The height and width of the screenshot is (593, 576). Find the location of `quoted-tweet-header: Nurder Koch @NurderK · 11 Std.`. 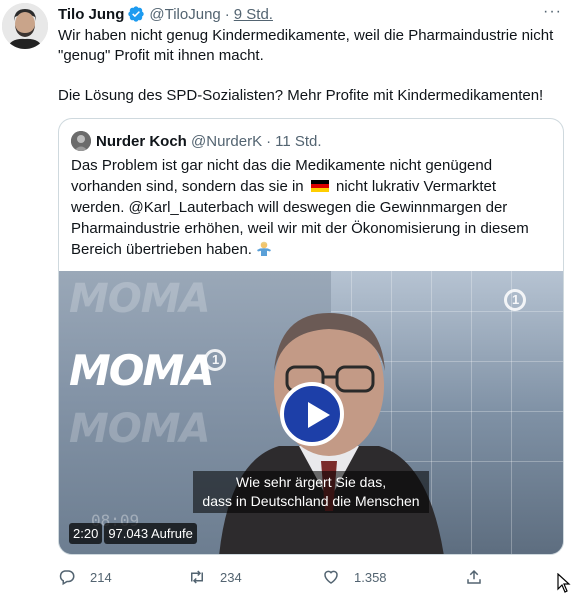

quoted-tweet-header: Nurder Koch @NurderK · 11 Std. is located at coordinates (196, 141).